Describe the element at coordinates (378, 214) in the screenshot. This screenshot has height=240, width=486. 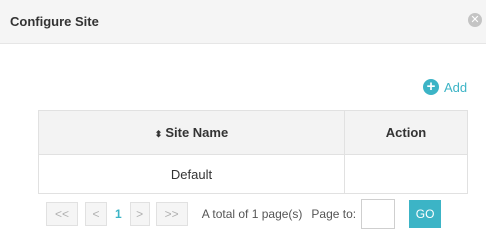
I see `page-to-input` at that location.